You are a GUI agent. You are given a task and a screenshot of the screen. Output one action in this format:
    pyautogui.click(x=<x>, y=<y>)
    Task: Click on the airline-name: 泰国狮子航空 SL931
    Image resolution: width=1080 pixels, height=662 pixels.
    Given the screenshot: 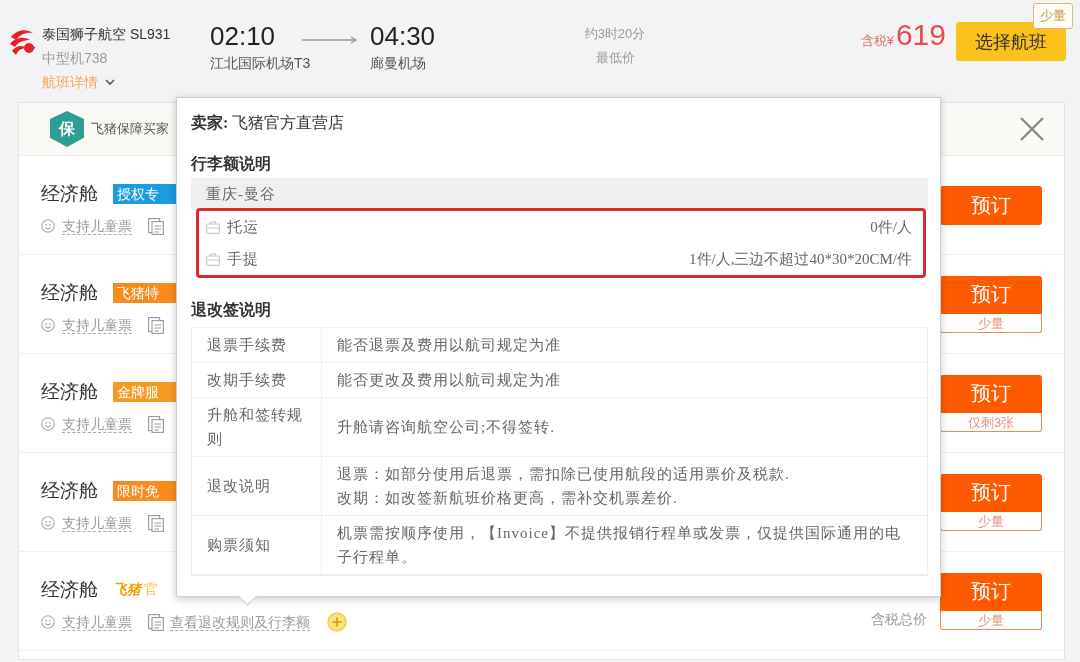 What is the action you would take?
    pyautogui.click(x=107, y=34)
    